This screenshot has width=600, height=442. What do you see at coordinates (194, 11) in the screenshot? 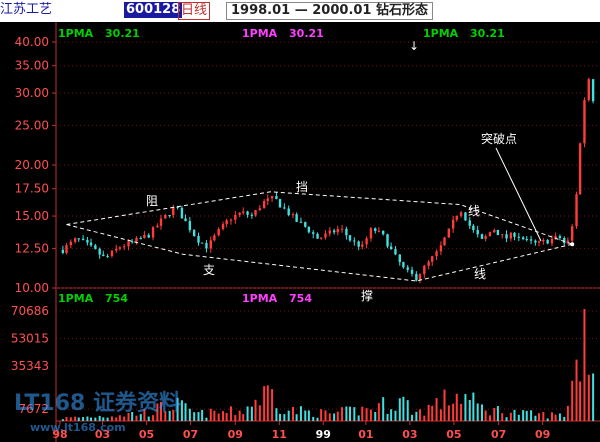
I see `period-selector: 日线` at bounding box center [194, 11].